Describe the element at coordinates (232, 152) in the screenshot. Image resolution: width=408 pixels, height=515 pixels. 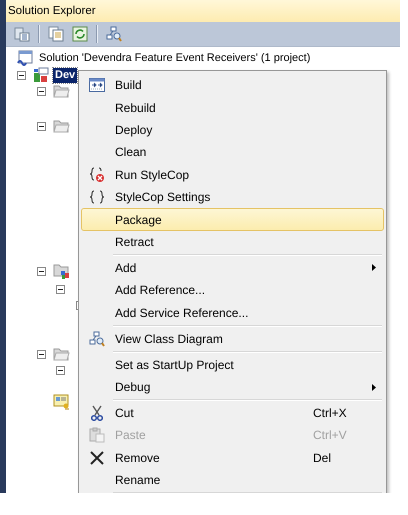
I see `menu-item: Clean` at that location.